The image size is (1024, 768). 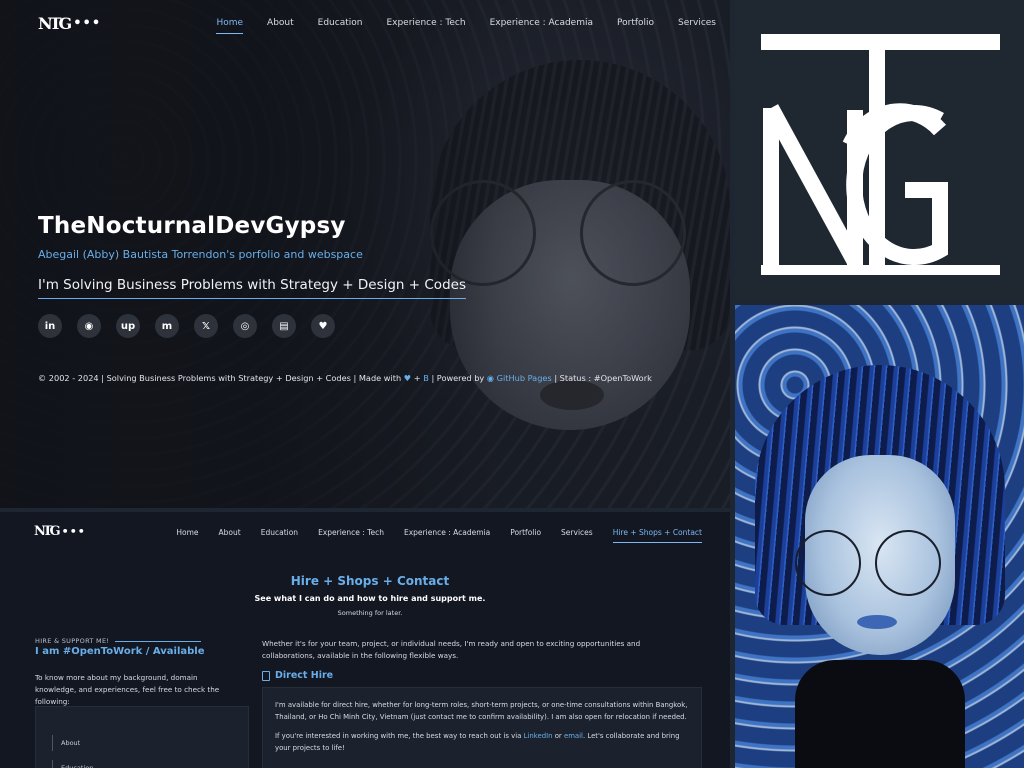 What do you see at coordinates (187, 535) in the screenshot?
I see `nav-content-home: Home` at bounding box center [187, 535].